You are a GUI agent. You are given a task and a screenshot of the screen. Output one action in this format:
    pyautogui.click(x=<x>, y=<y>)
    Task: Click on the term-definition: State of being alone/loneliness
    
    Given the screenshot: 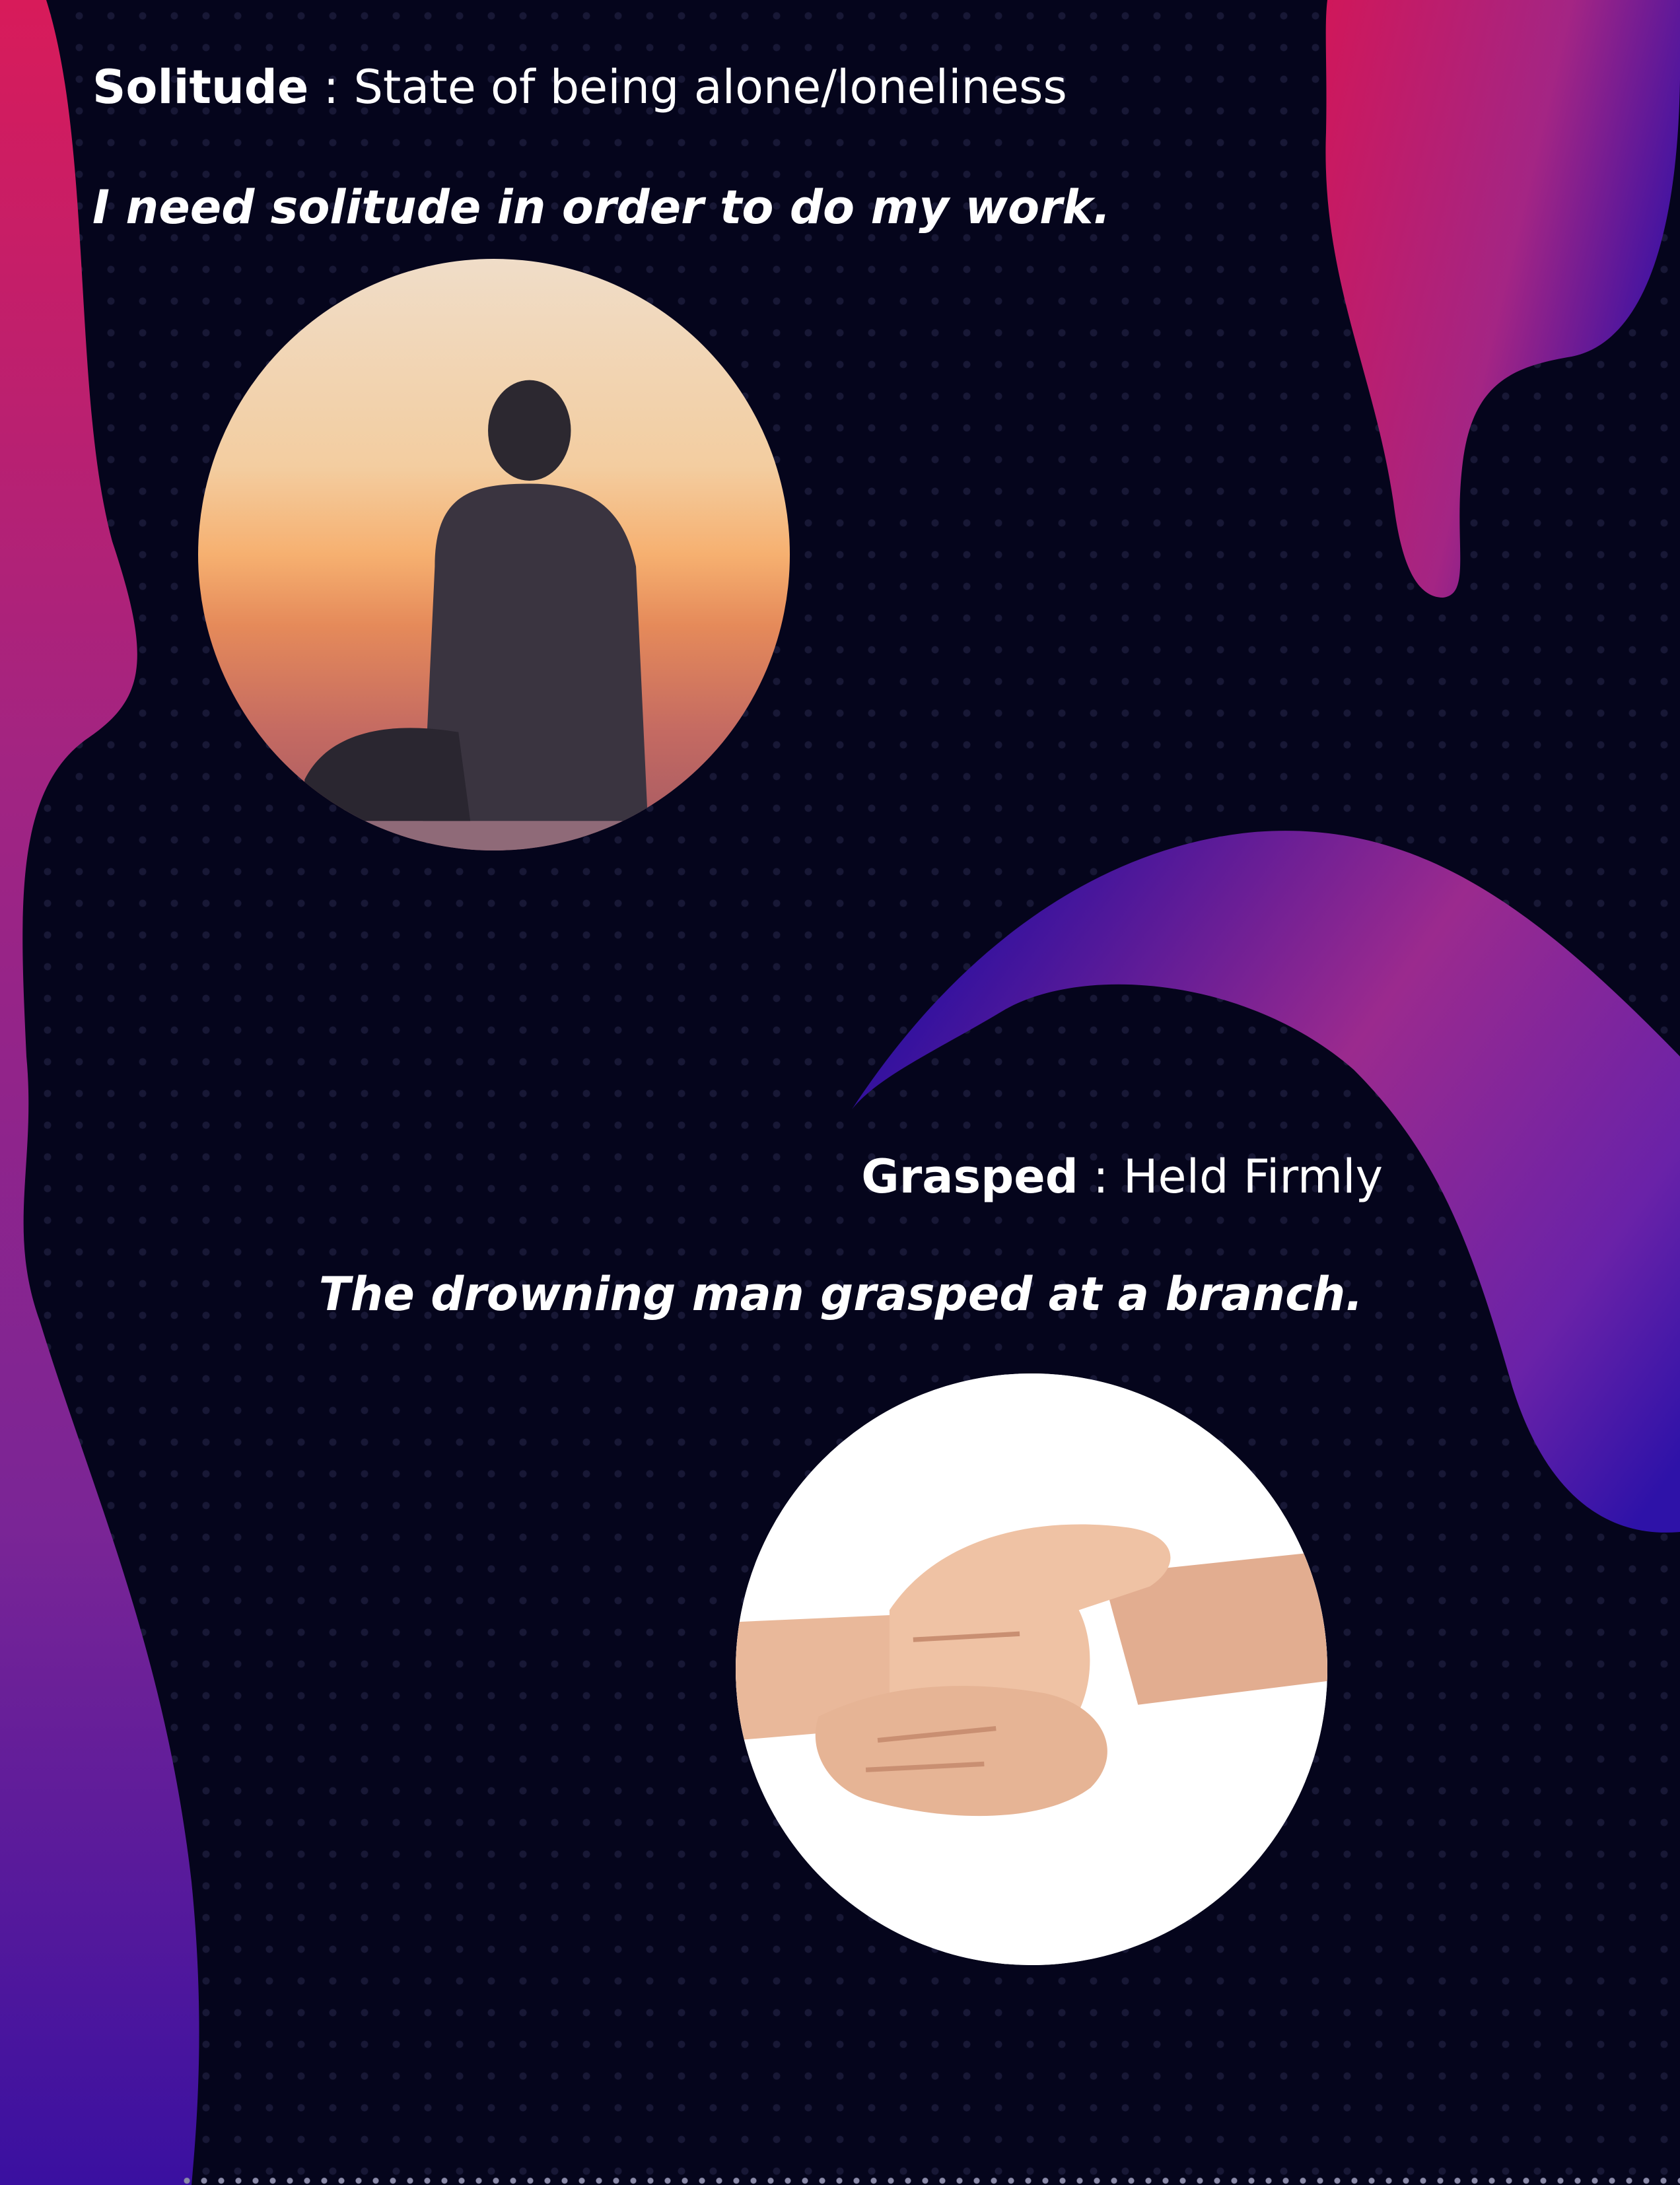 What is the action you would take?
    pyautogui.click(x=710, y=87)
    